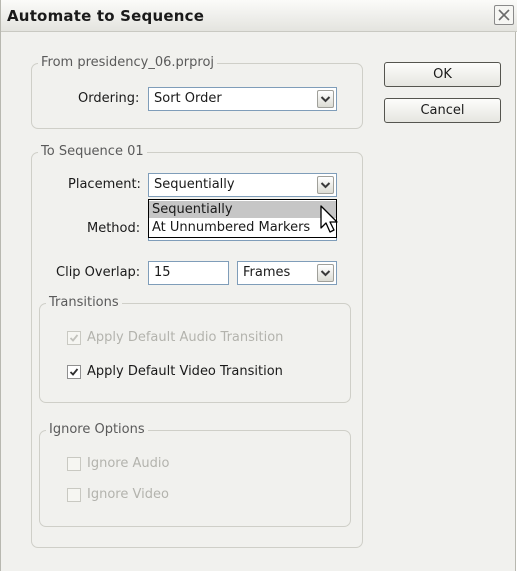  Describe the element at coordinates (442, 110) in the screenshot. I see `cancel-button: Cancel` at that location.